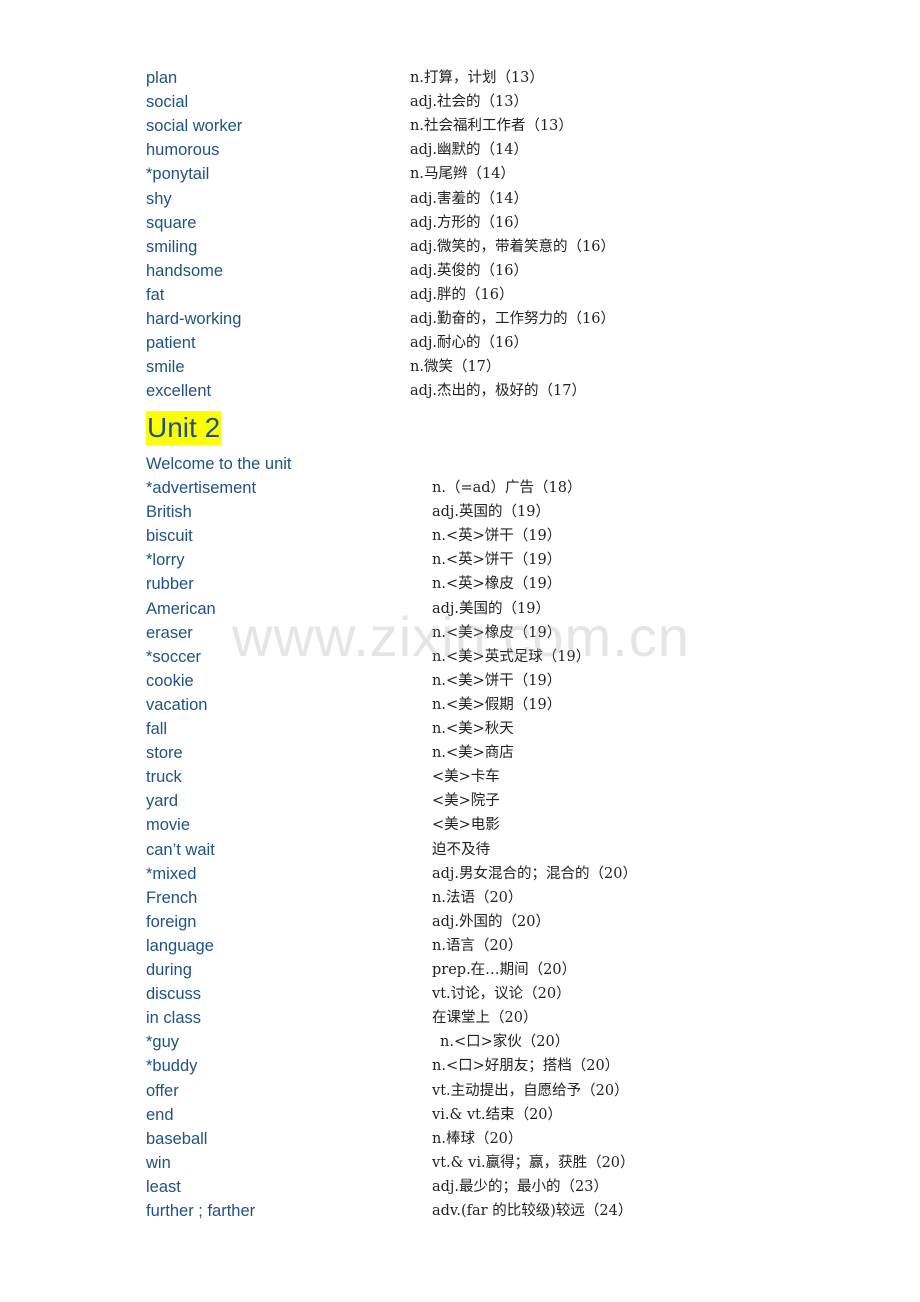  What do you see at coordinates (469, 150) in the screenshot?
I see `chinese-definition: adj.幽默的（14）` at bounding box center [469, 150].